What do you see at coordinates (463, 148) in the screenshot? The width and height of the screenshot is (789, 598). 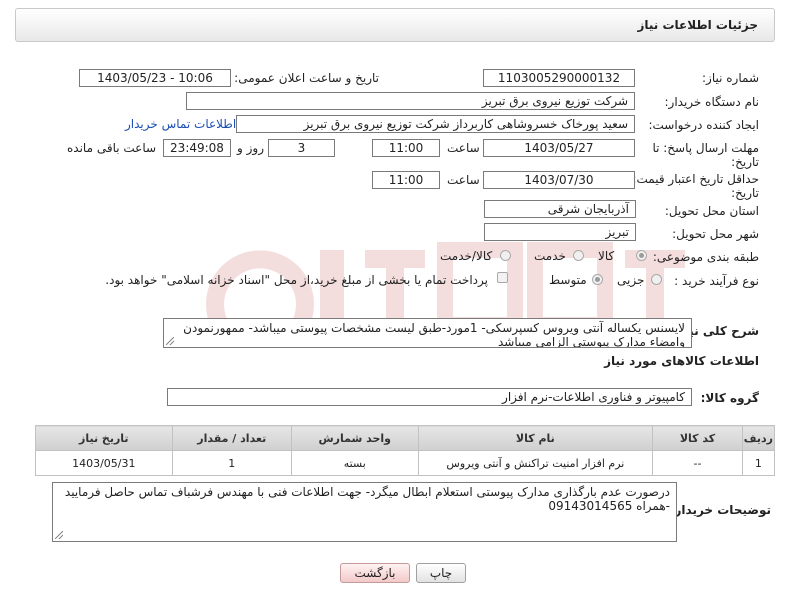 I see `reply-time-label: ساعت` at bounding box center [463, 148].